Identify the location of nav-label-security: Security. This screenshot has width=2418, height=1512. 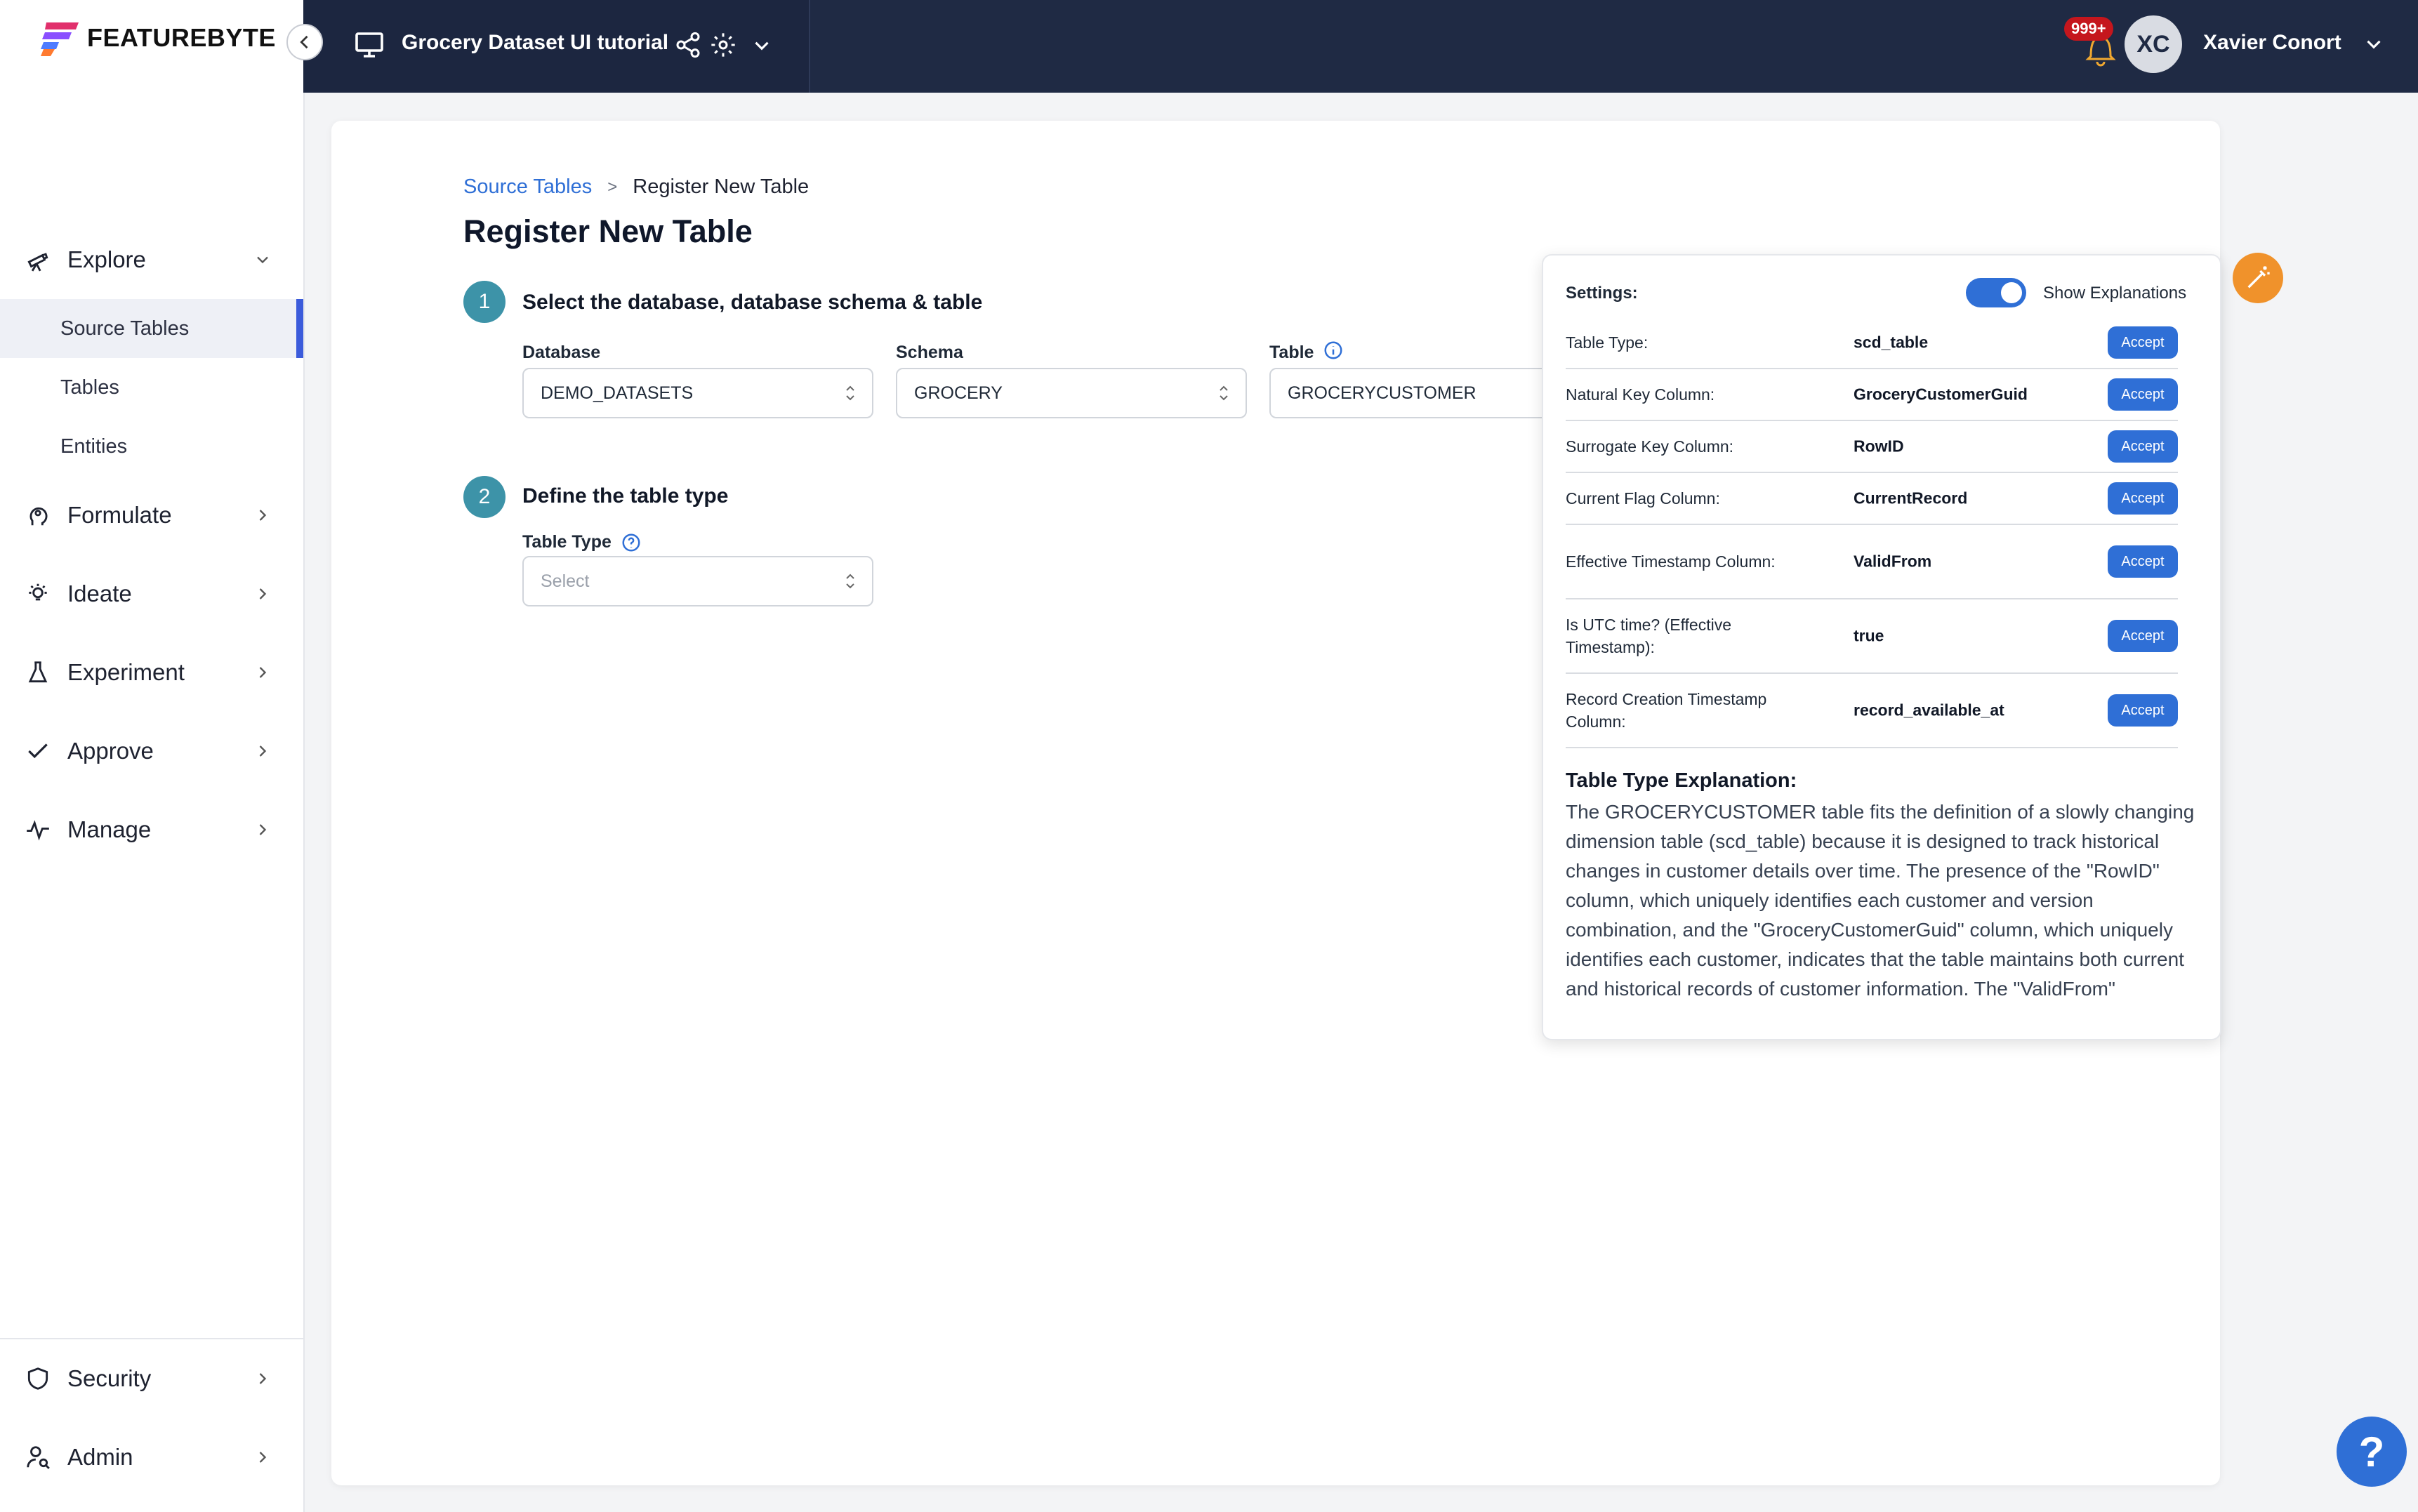
(109, 1378).